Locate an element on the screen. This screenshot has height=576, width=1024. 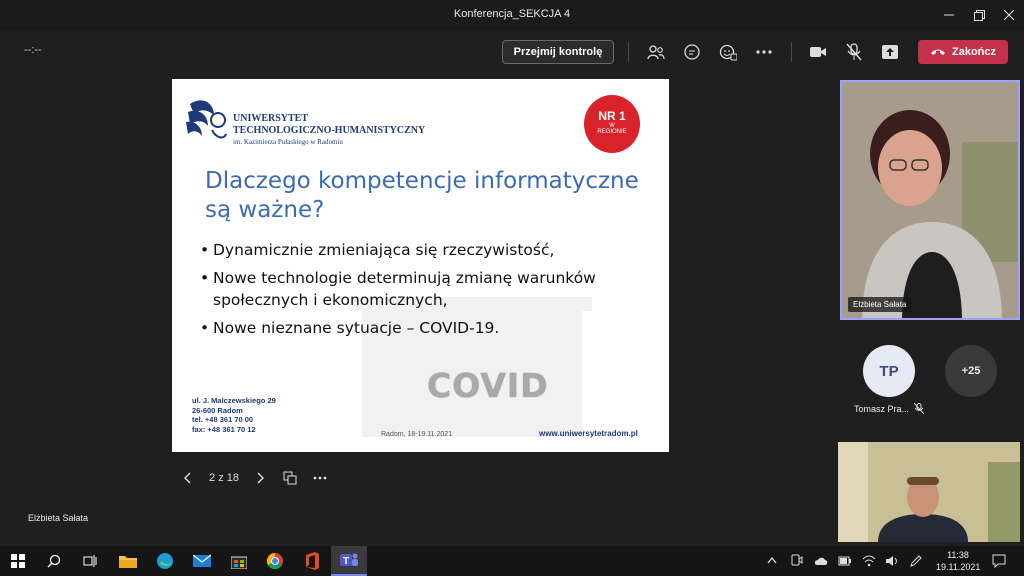
slide-more-options-button is located at coordinates (320, 478).